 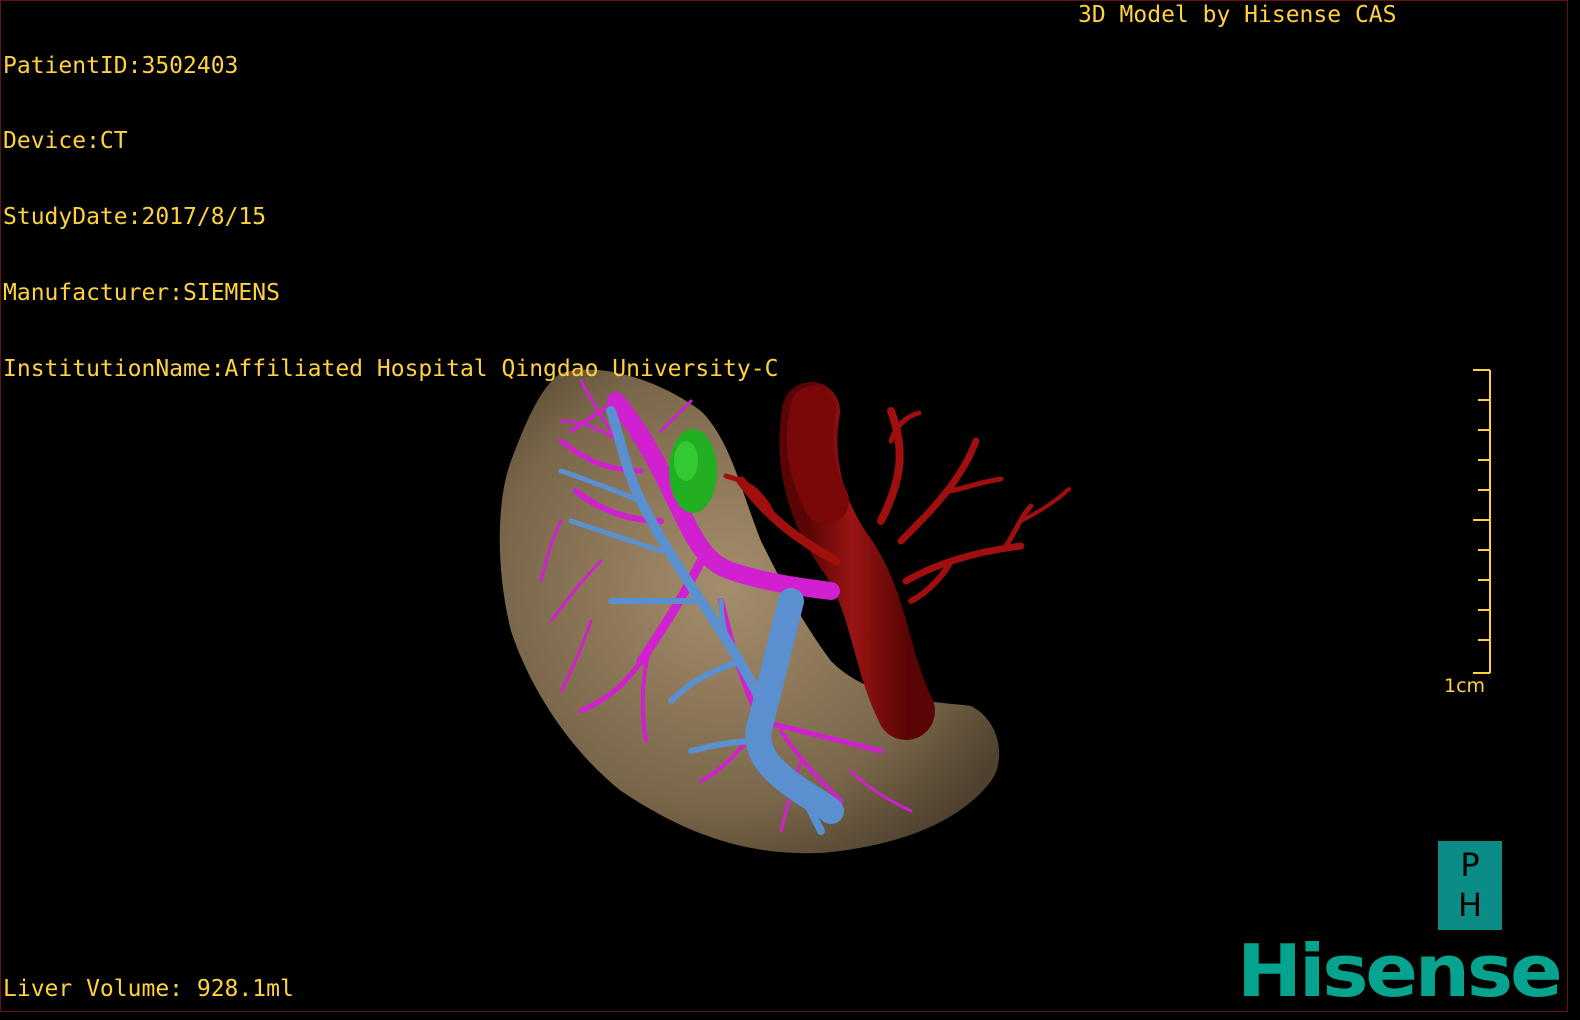 What do you see at coordinates (121, 65) in the screenshot?
I see `patient-id-label: PatientID:3502403` at bounding box center [121, 65].